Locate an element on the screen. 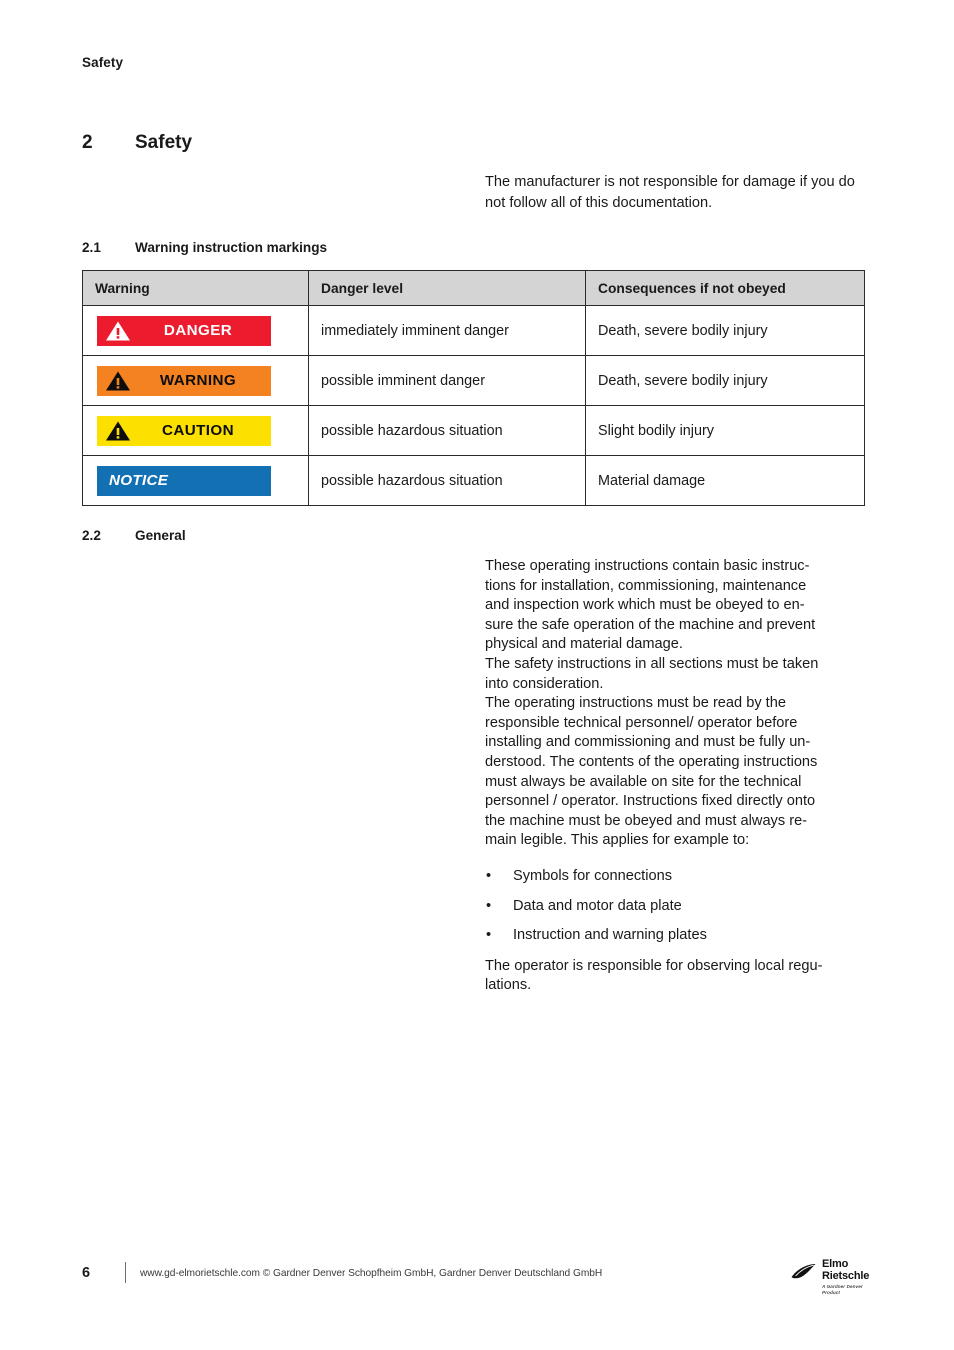 The image size is (954, 1350). page-title: 2 Safety is located at coordinates (137, 143).